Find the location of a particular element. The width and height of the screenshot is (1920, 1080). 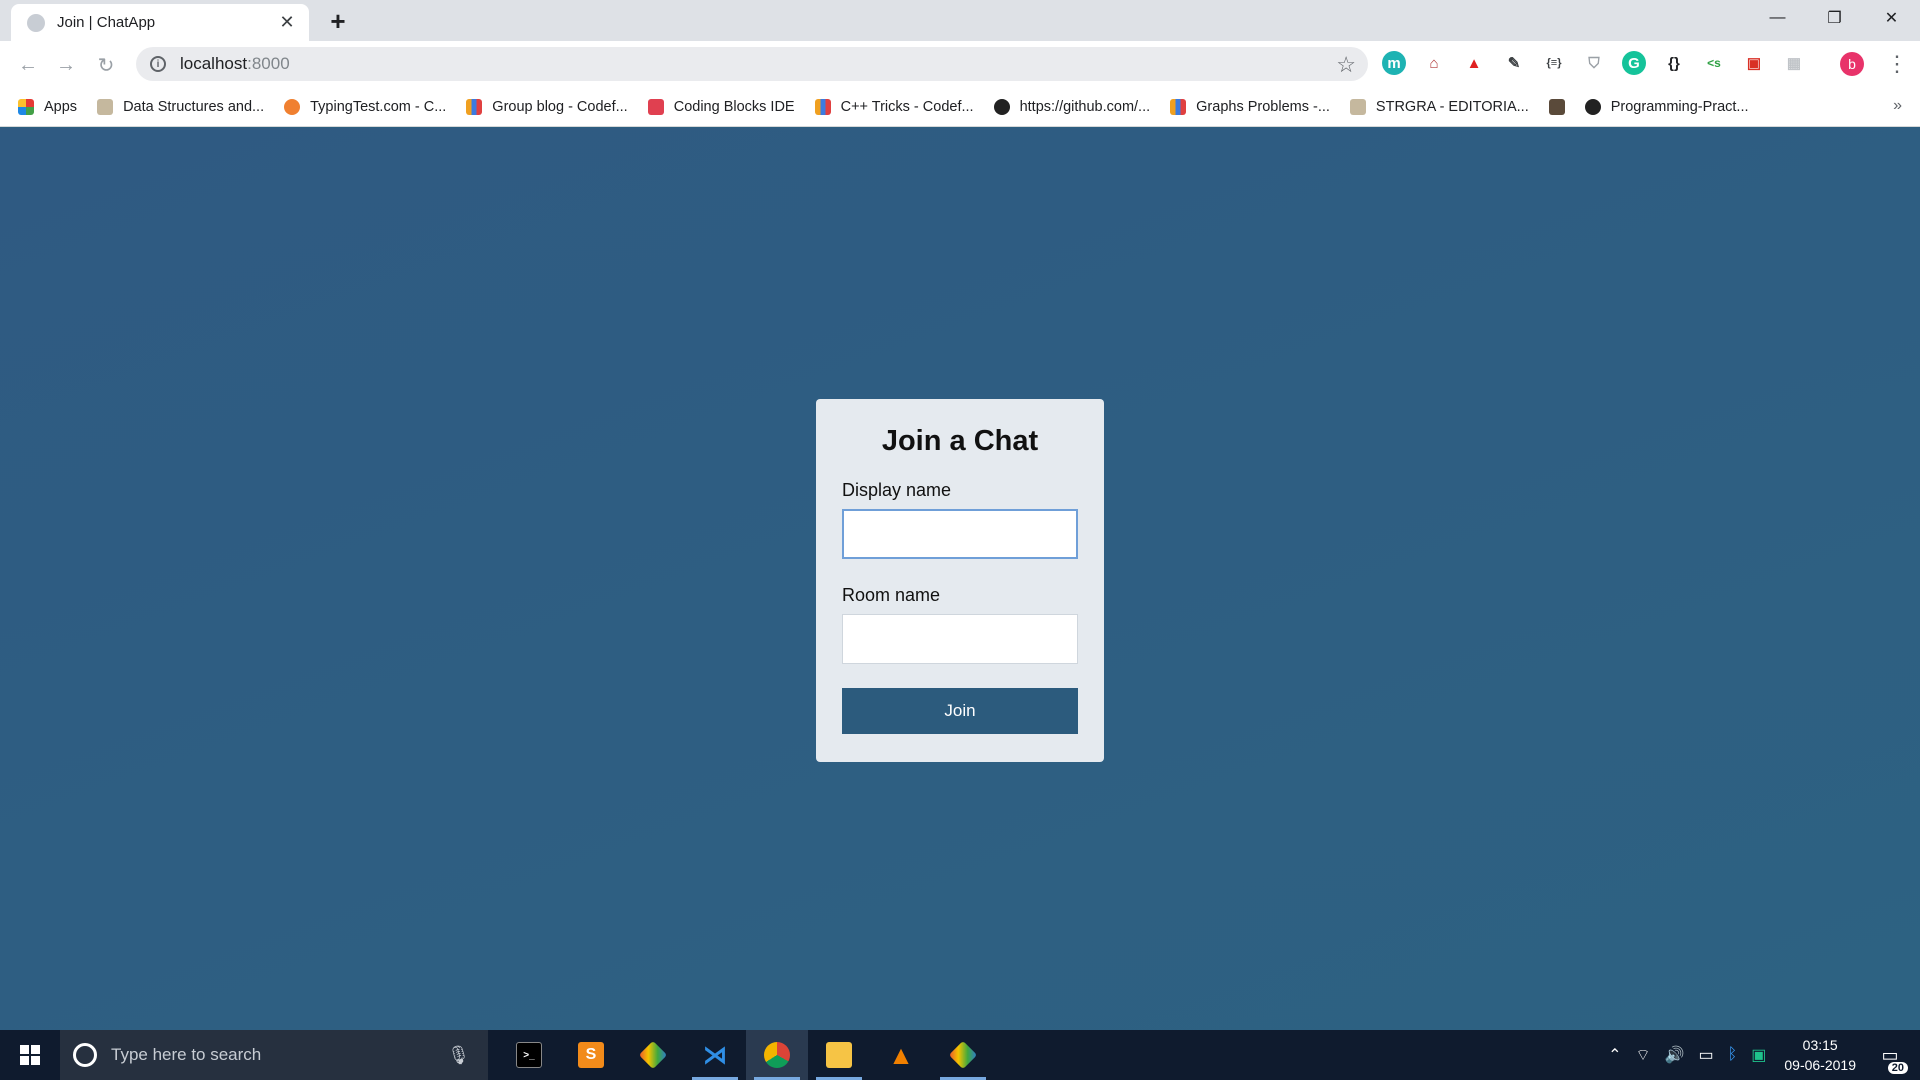

pdf-extension-icon: ⌂ is located at coordinates (1434, 63).